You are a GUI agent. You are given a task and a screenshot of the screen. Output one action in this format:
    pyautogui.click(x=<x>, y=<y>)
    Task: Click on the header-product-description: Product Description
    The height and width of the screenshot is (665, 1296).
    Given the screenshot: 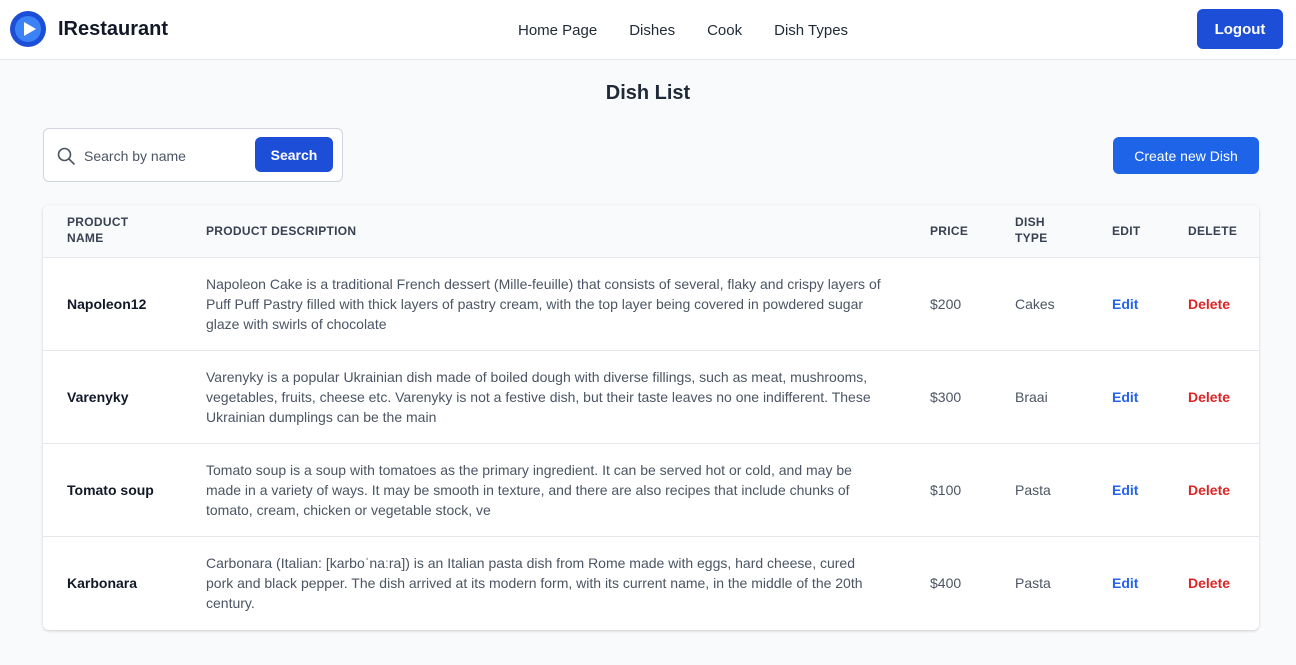 What is the action you would take?
    pyautogui.click(x=281, y=231)
    